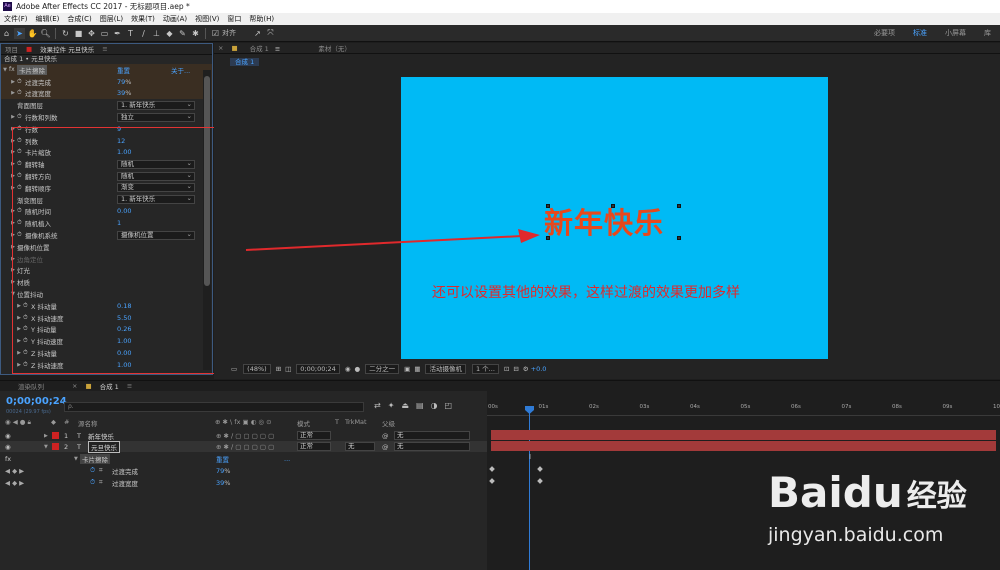  What do you see at coordinates (303, 423) in the screenshot?
I see `column-mode: 模式` at bounding box center [303, 423].